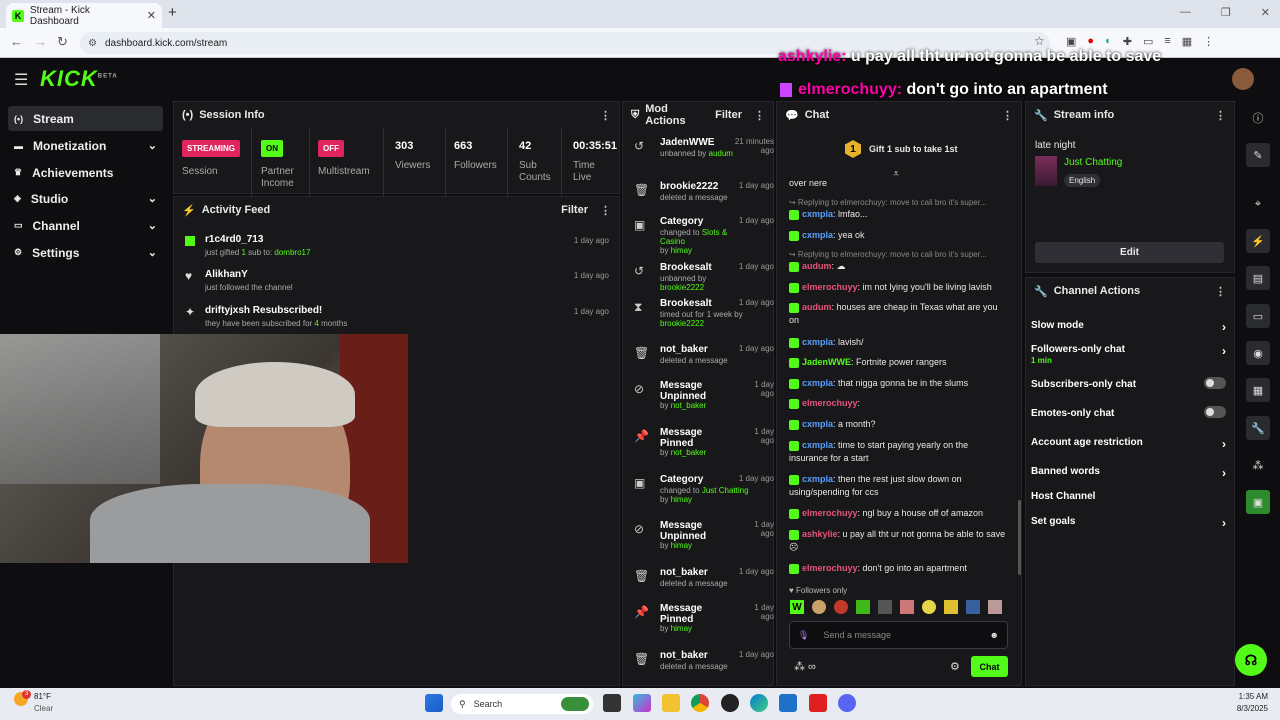  What do you see at coordinates (899, 183) in the screenshot?
I see `chat-message: over nere` at bounding box center [899, 183].